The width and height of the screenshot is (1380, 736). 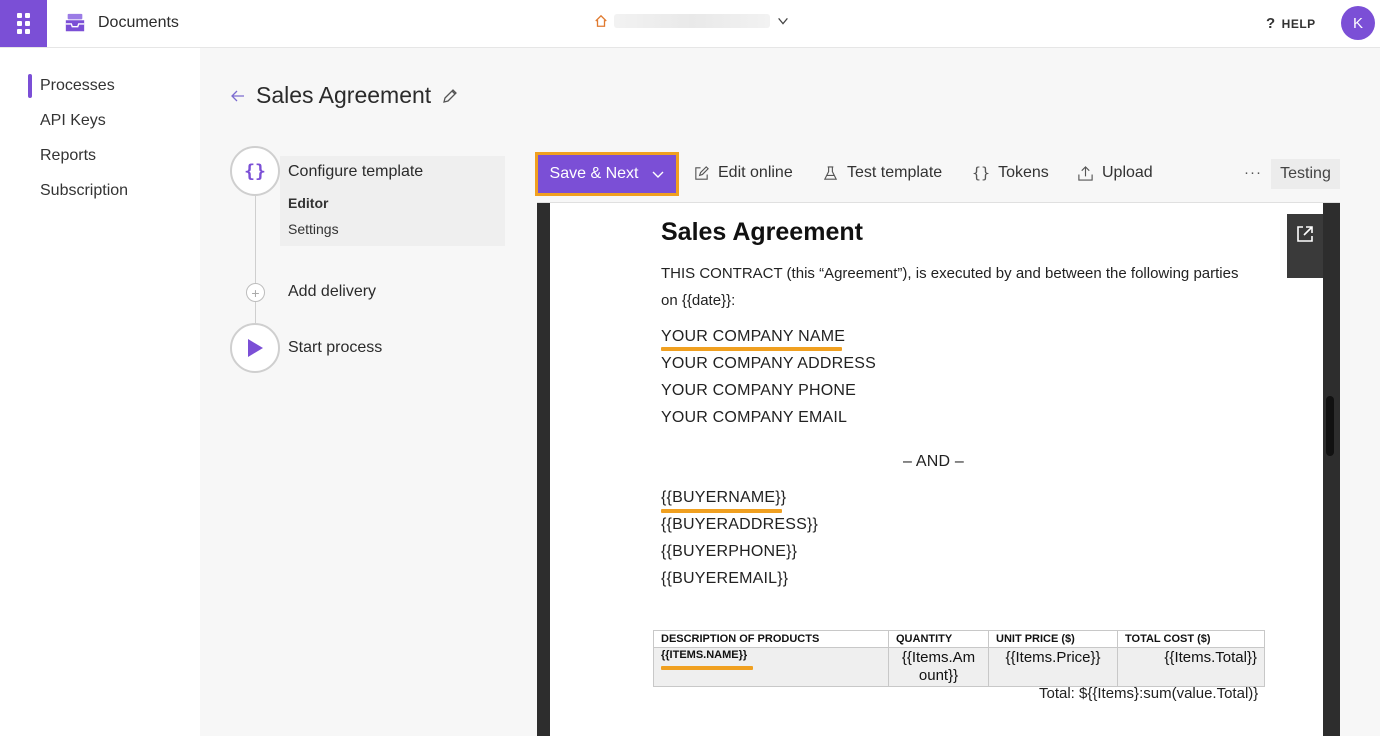 I want to click on company-address-line: YOUR COMPANY ADDRESS, so click(x=769, y=363).